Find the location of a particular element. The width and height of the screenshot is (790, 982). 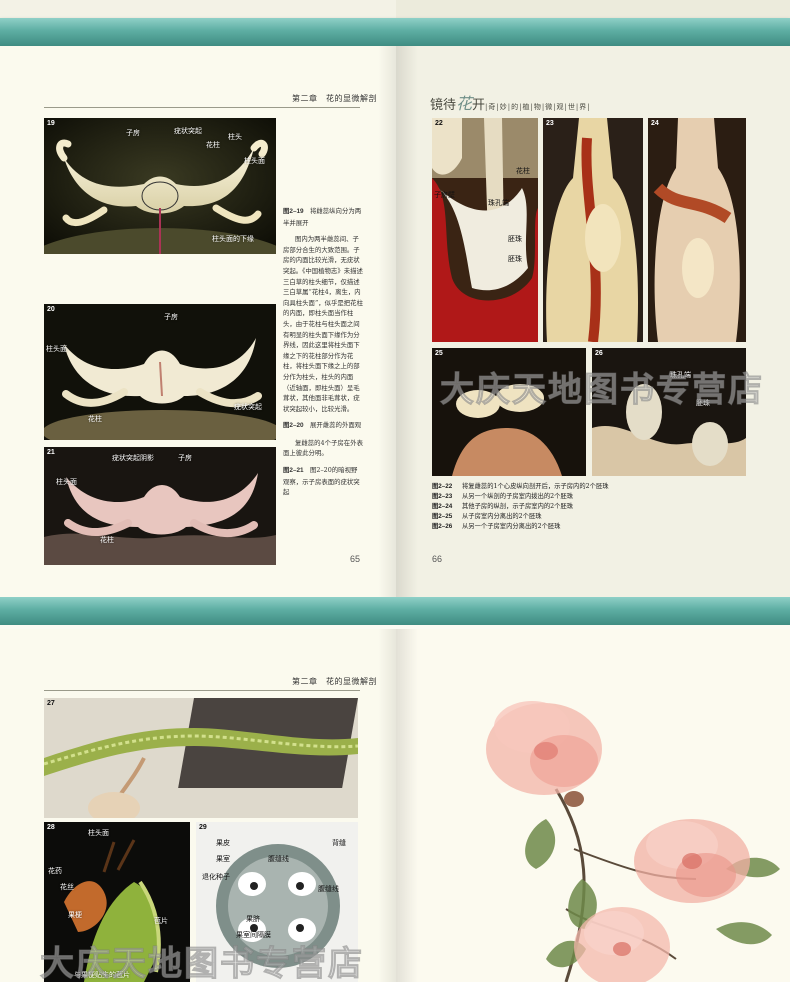

figure-19-label: 柱头面 is located at coordinates (254, 161).